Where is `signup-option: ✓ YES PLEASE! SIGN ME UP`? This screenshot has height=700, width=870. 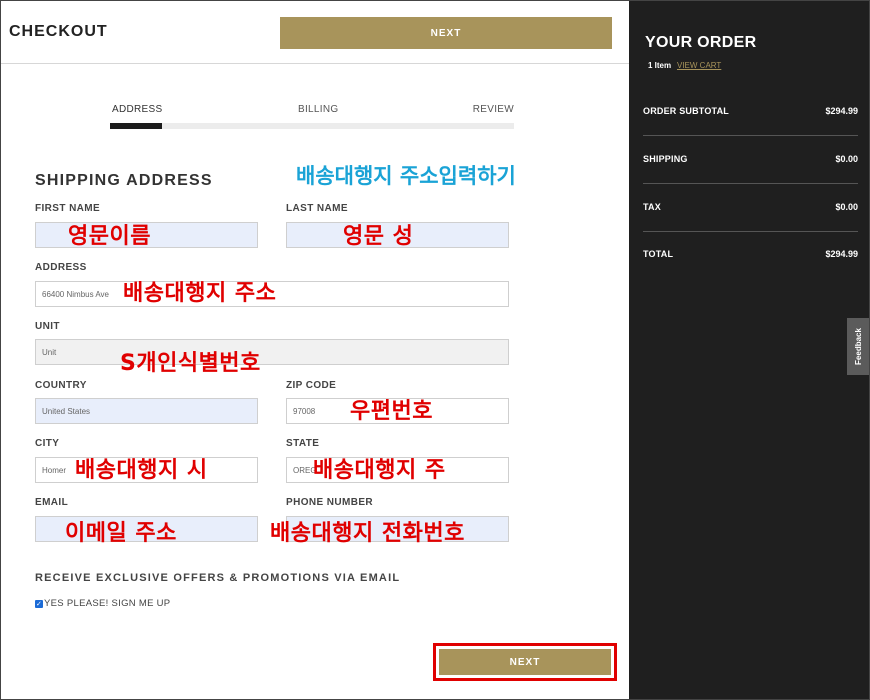
signup-option: ✓ YES PLEASE! SIGN ME UP is located at coordinates (102, 603).